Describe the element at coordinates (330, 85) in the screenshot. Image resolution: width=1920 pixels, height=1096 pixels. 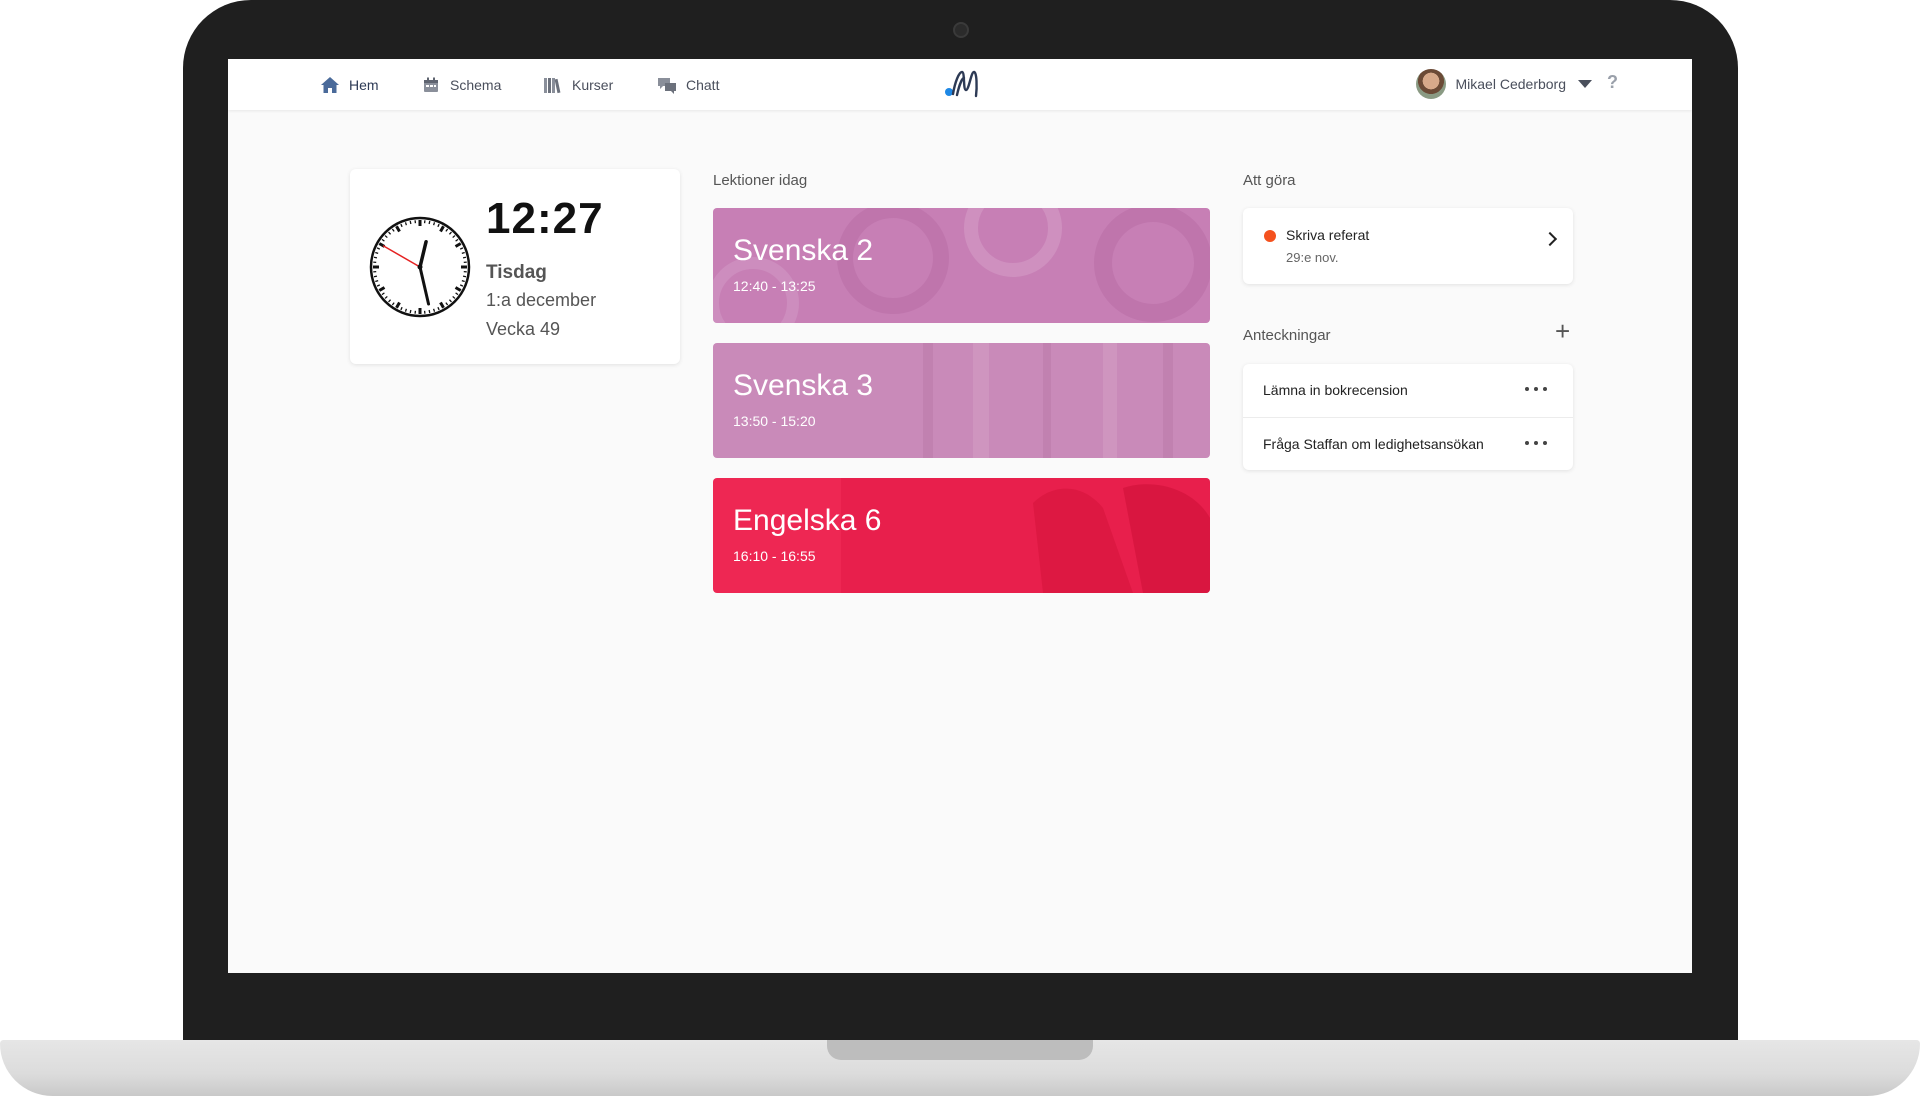
I see `home-icon` at that location.